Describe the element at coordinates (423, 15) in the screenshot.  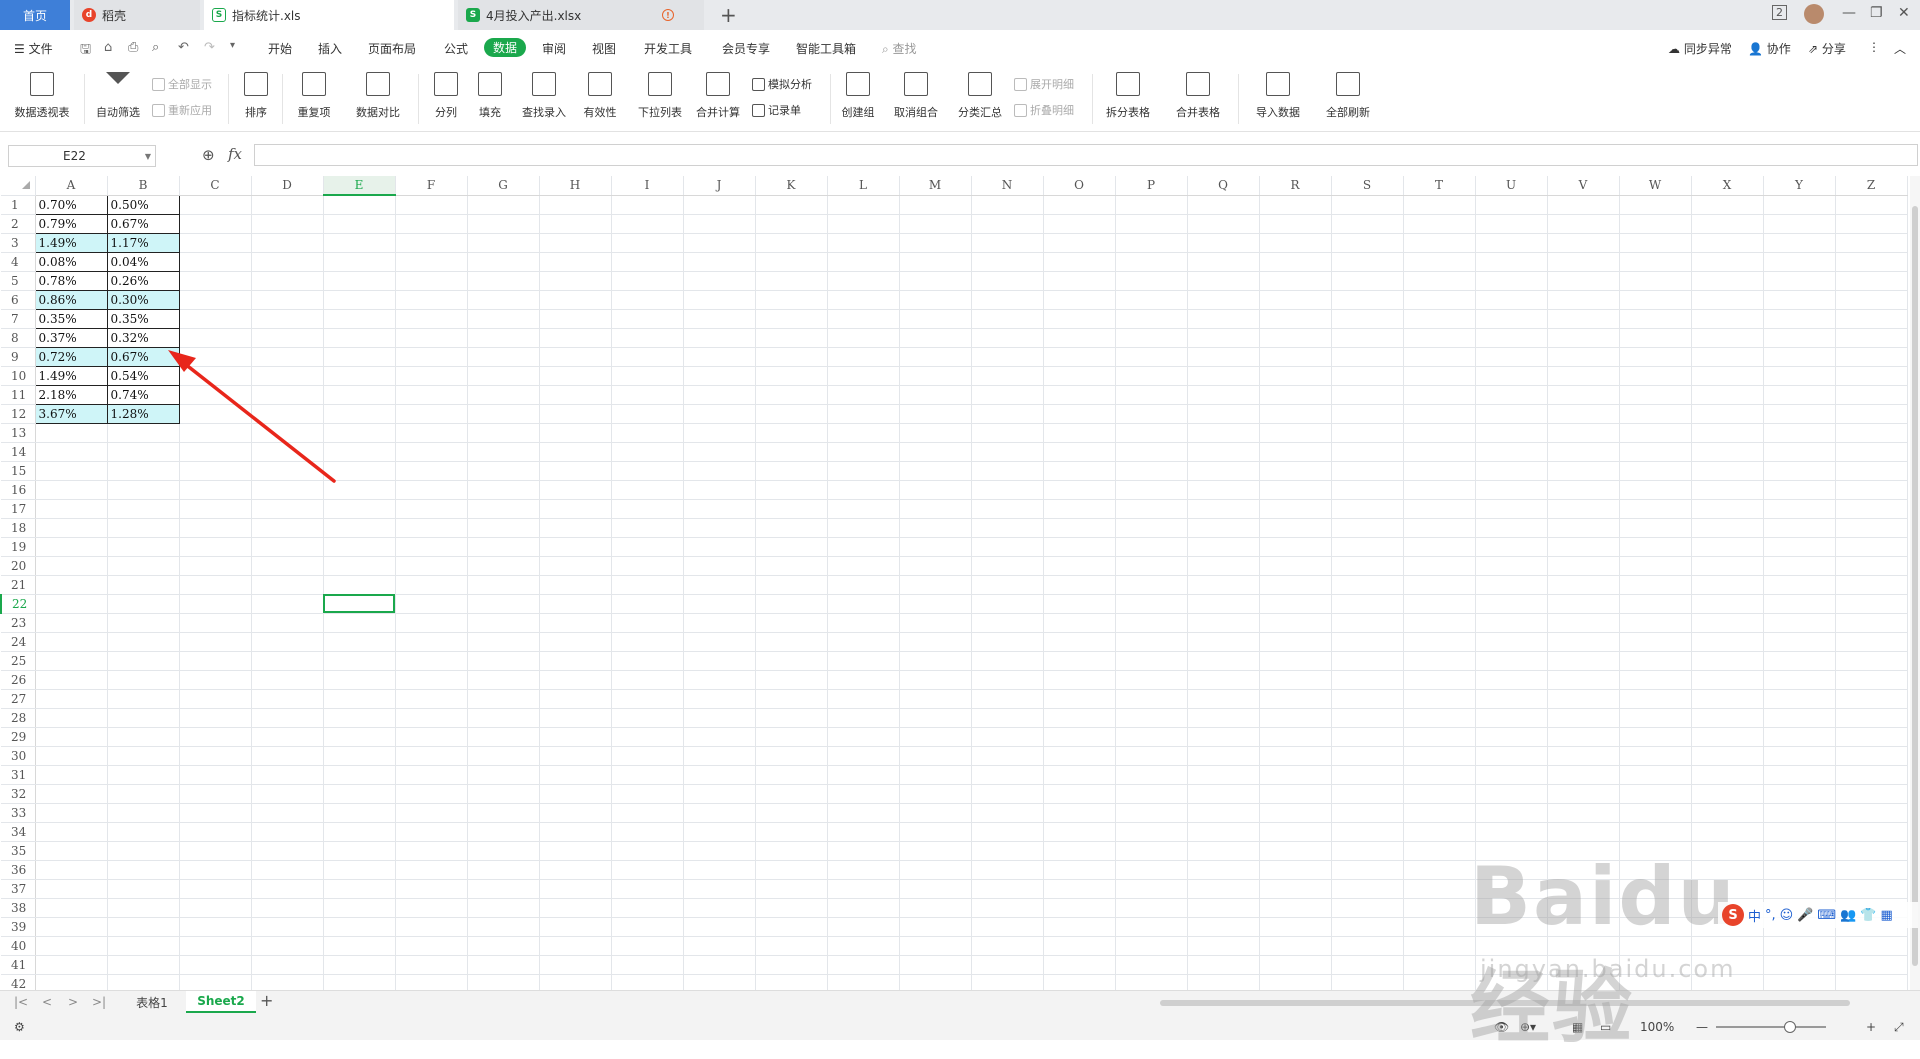
I see `tab-file-1: S 指标统计.xls !` at that location.